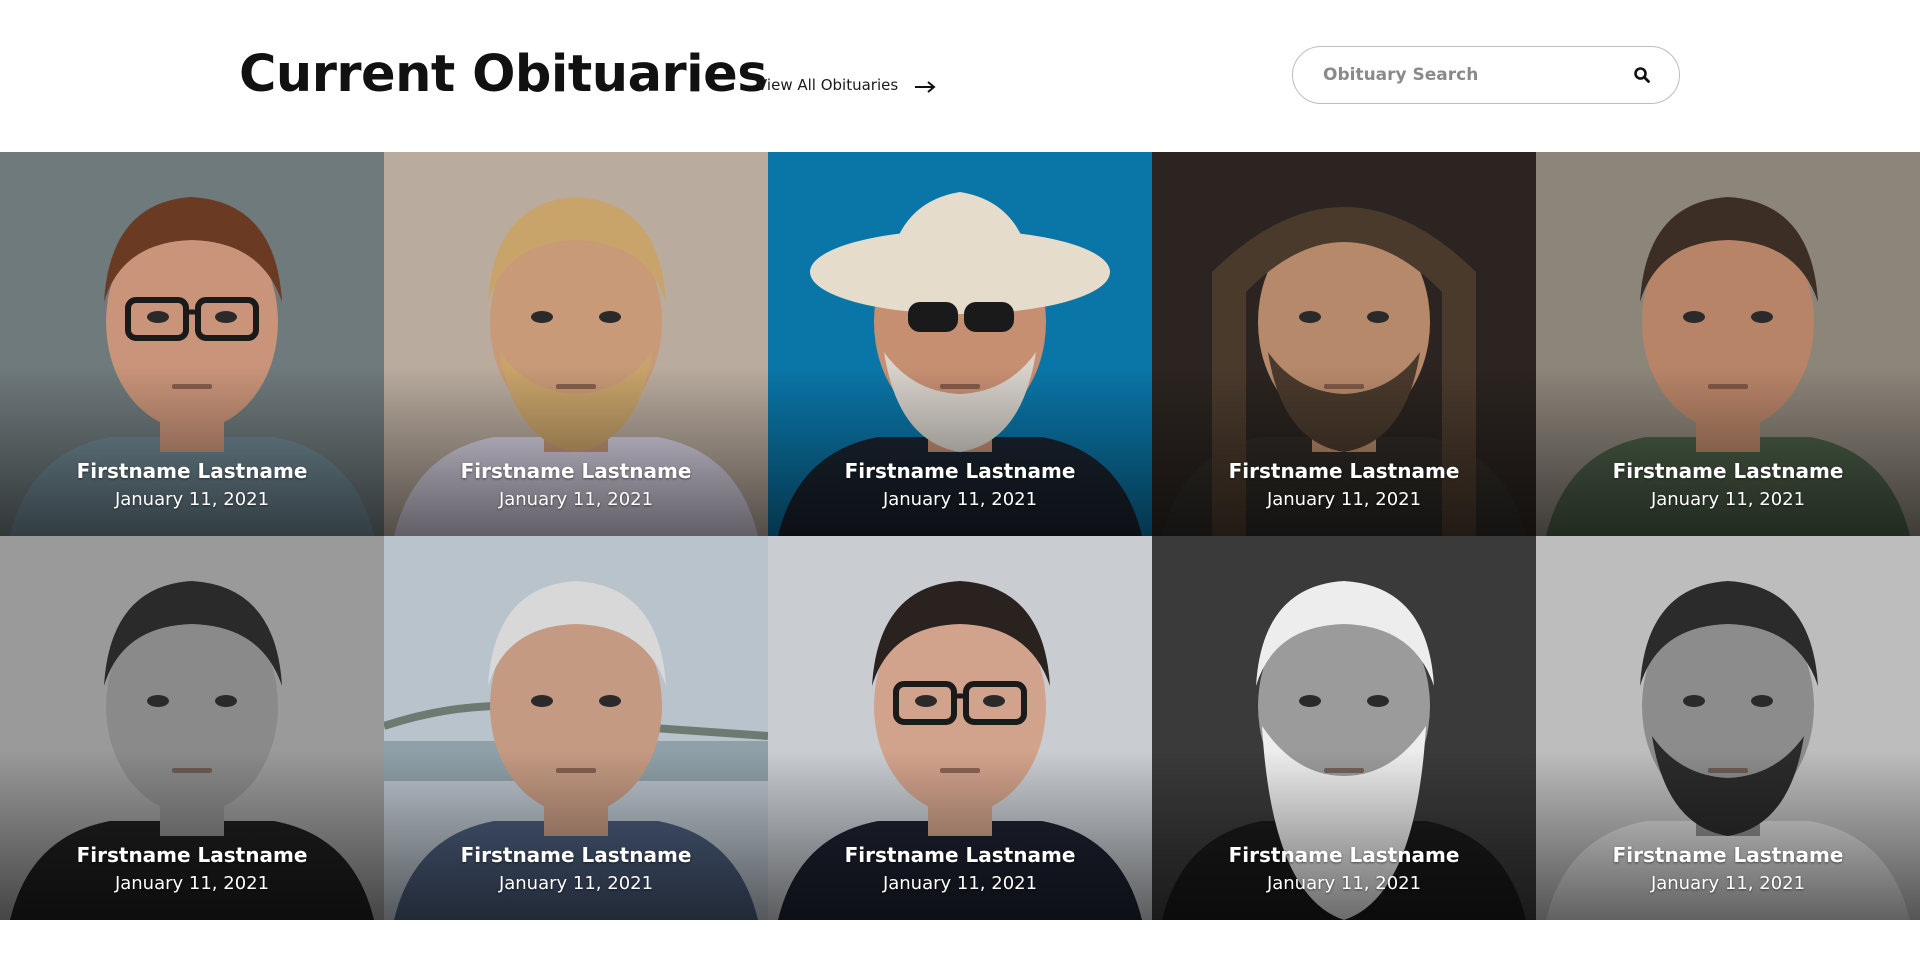  What do you see at coordinates (503, 74) in the screenshot?
I see `page-title: Current Obituaries` at bounding box center [503, 74].